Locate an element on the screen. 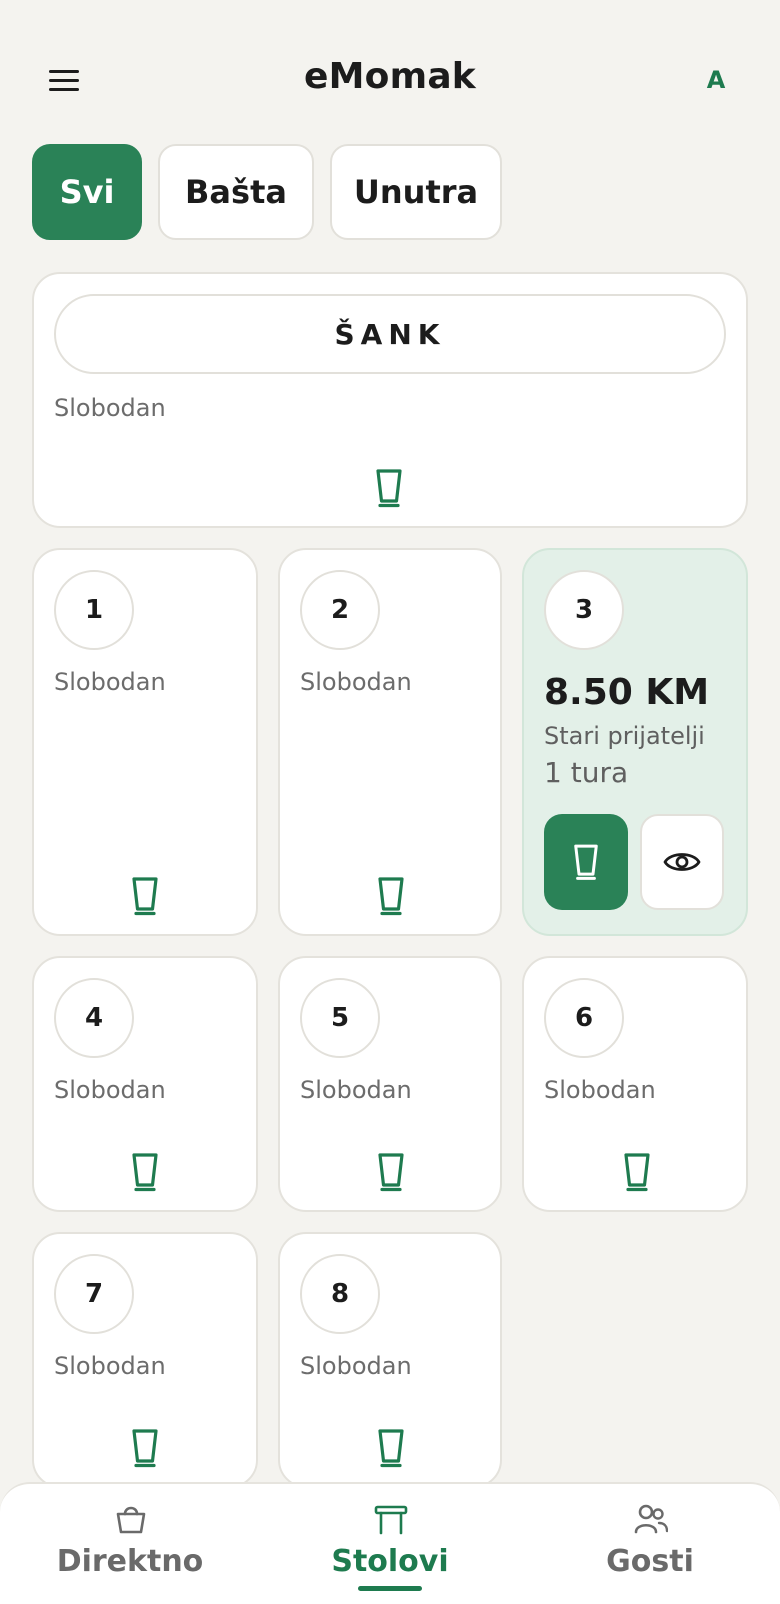  filter-chip-unutra: Unutra is located at coordinates (416, 192).